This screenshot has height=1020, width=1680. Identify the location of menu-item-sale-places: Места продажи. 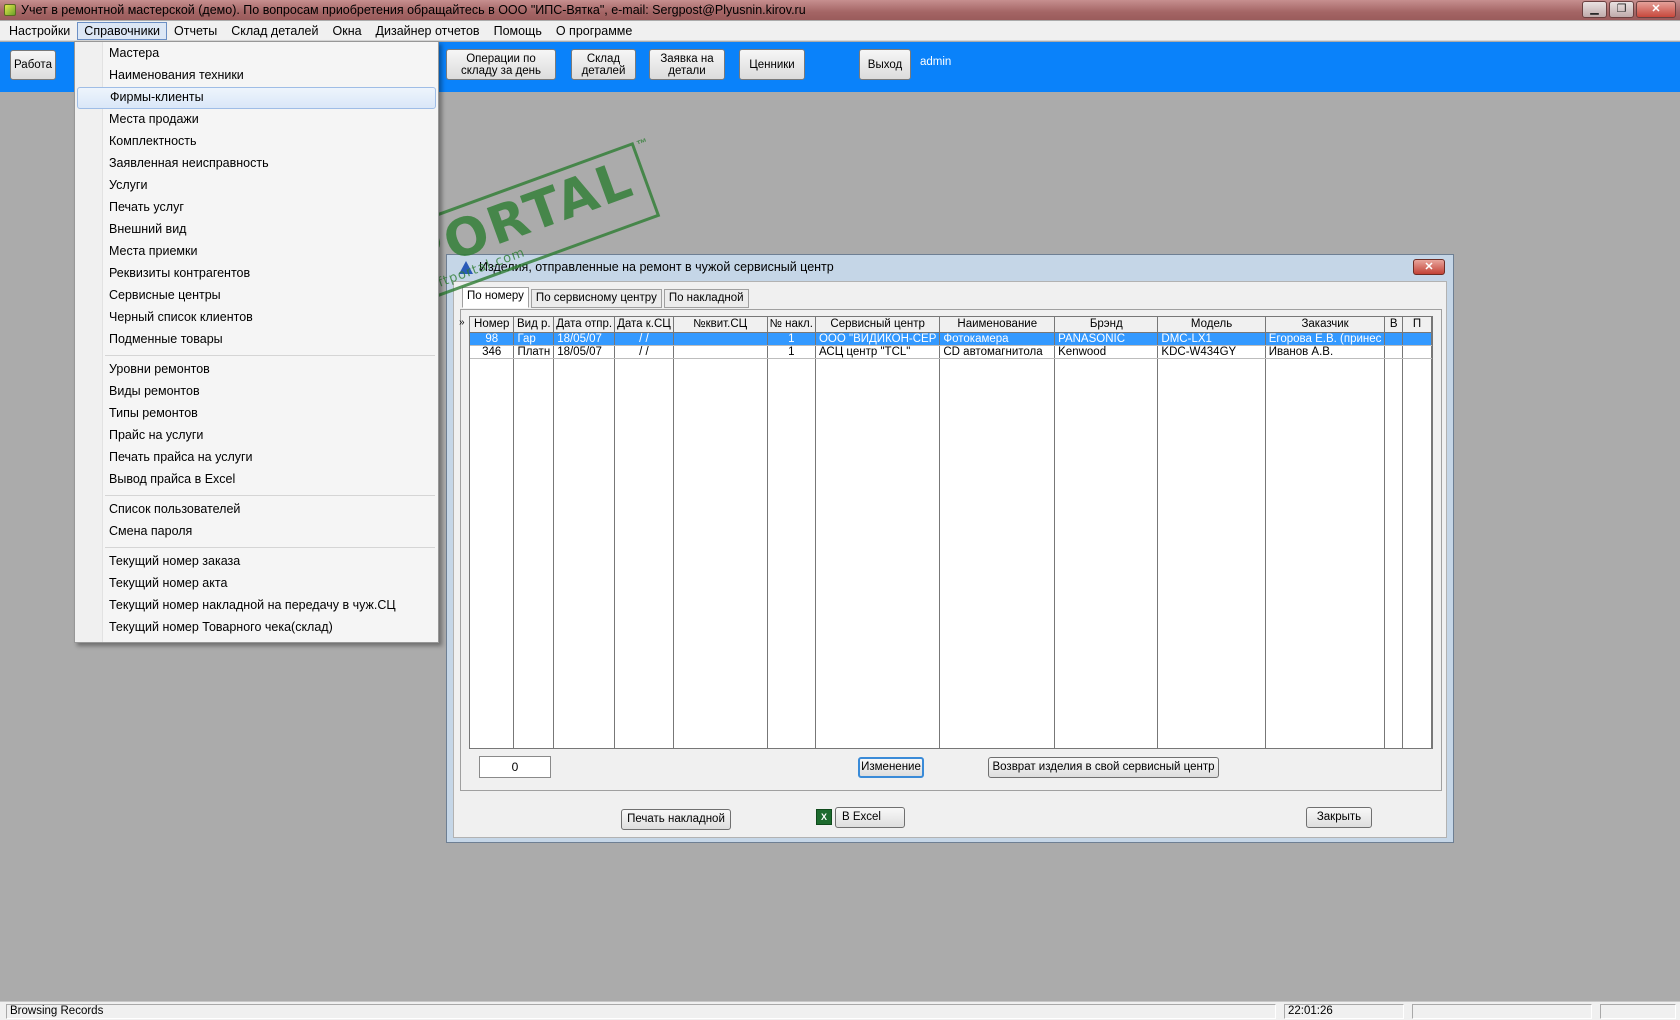
(256, 120).